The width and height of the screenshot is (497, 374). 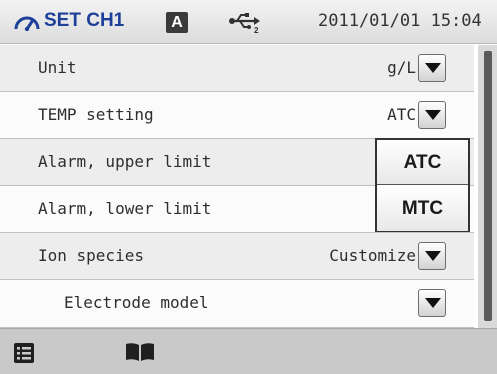 I want to click on row-value: g/L, so click(x=401, y=67).